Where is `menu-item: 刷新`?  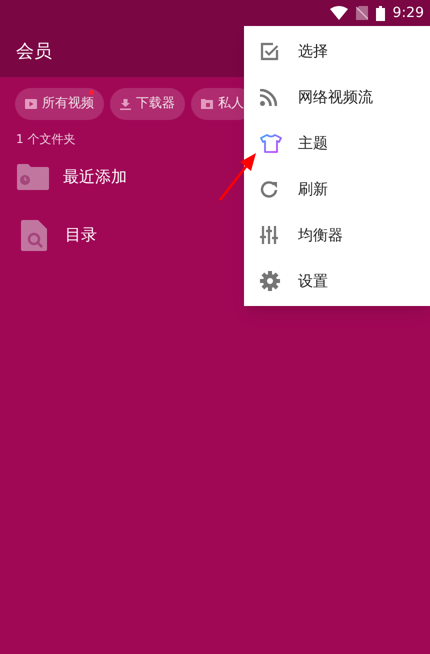
menu-item: 刷新 is located at coordinates (337, 189).